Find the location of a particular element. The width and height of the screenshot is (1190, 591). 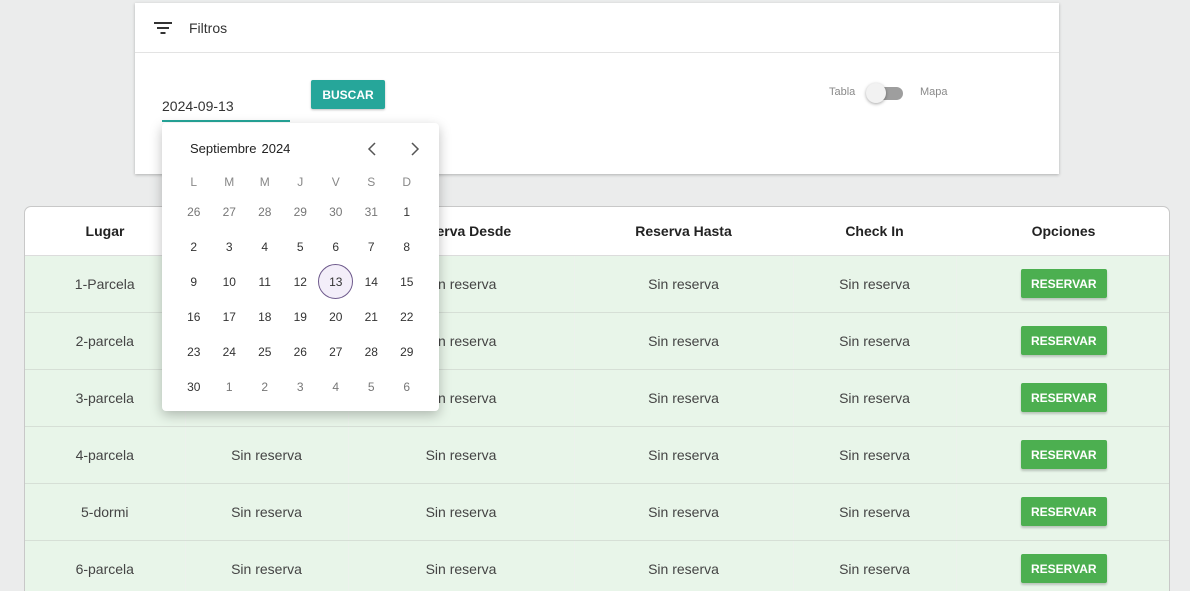

calendar-day: 18 is located at coordinates (265, 316).